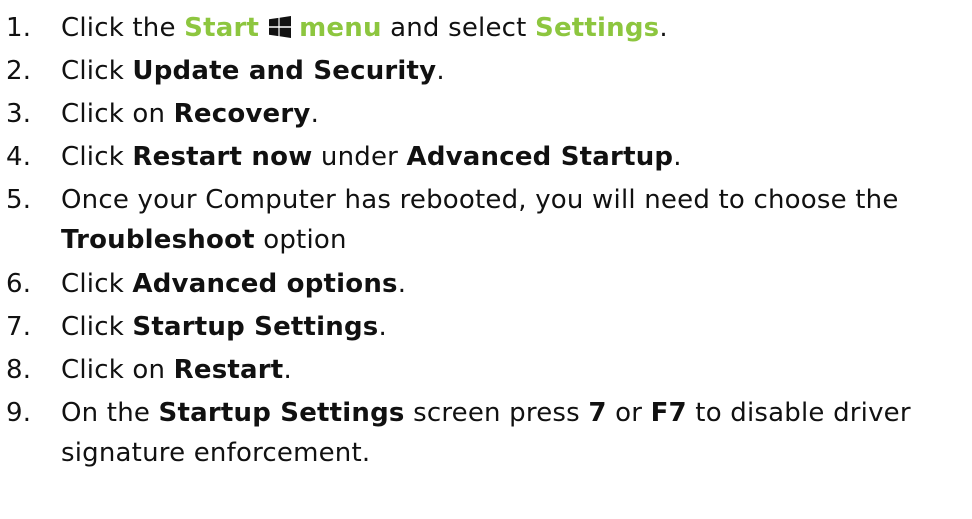  What do you see at coordinates (540, 157) in the screenshot?
I see `step-emphasis: Advanced Startup` at bounding box center [540, 157].